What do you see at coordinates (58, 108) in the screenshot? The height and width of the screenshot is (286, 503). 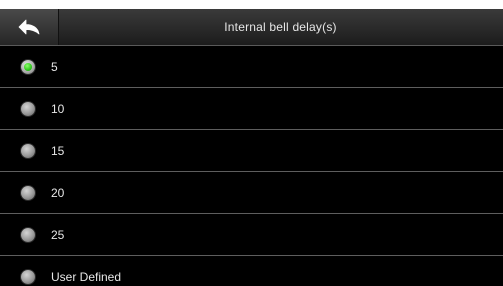 I see `option-label: 10` at bounding box center [58, 108].